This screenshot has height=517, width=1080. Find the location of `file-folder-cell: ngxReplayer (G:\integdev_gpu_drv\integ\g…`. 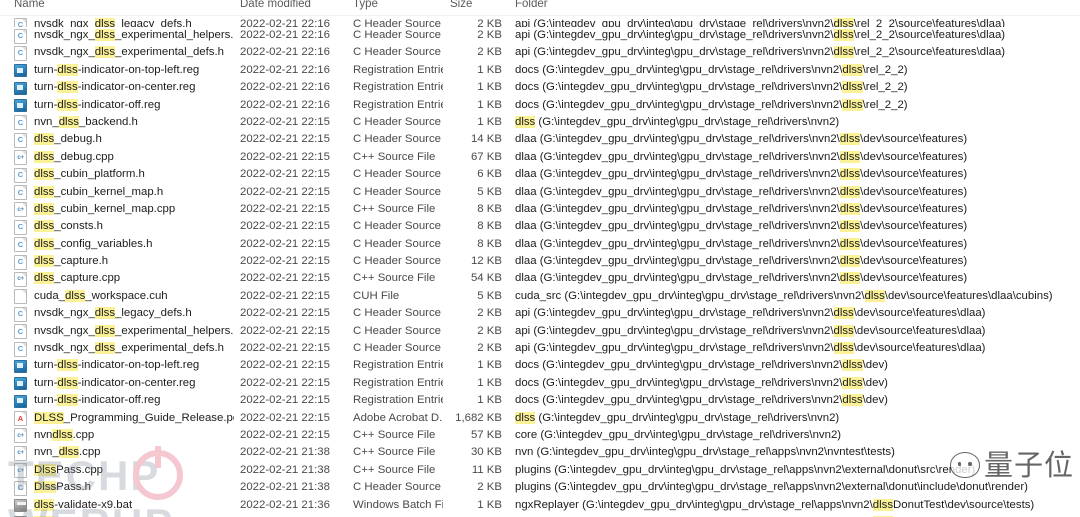

file-folder-cell: ngxReplayer (G:\integdev_gpu_drv\integ\g… is located at coordinates (775, 504).